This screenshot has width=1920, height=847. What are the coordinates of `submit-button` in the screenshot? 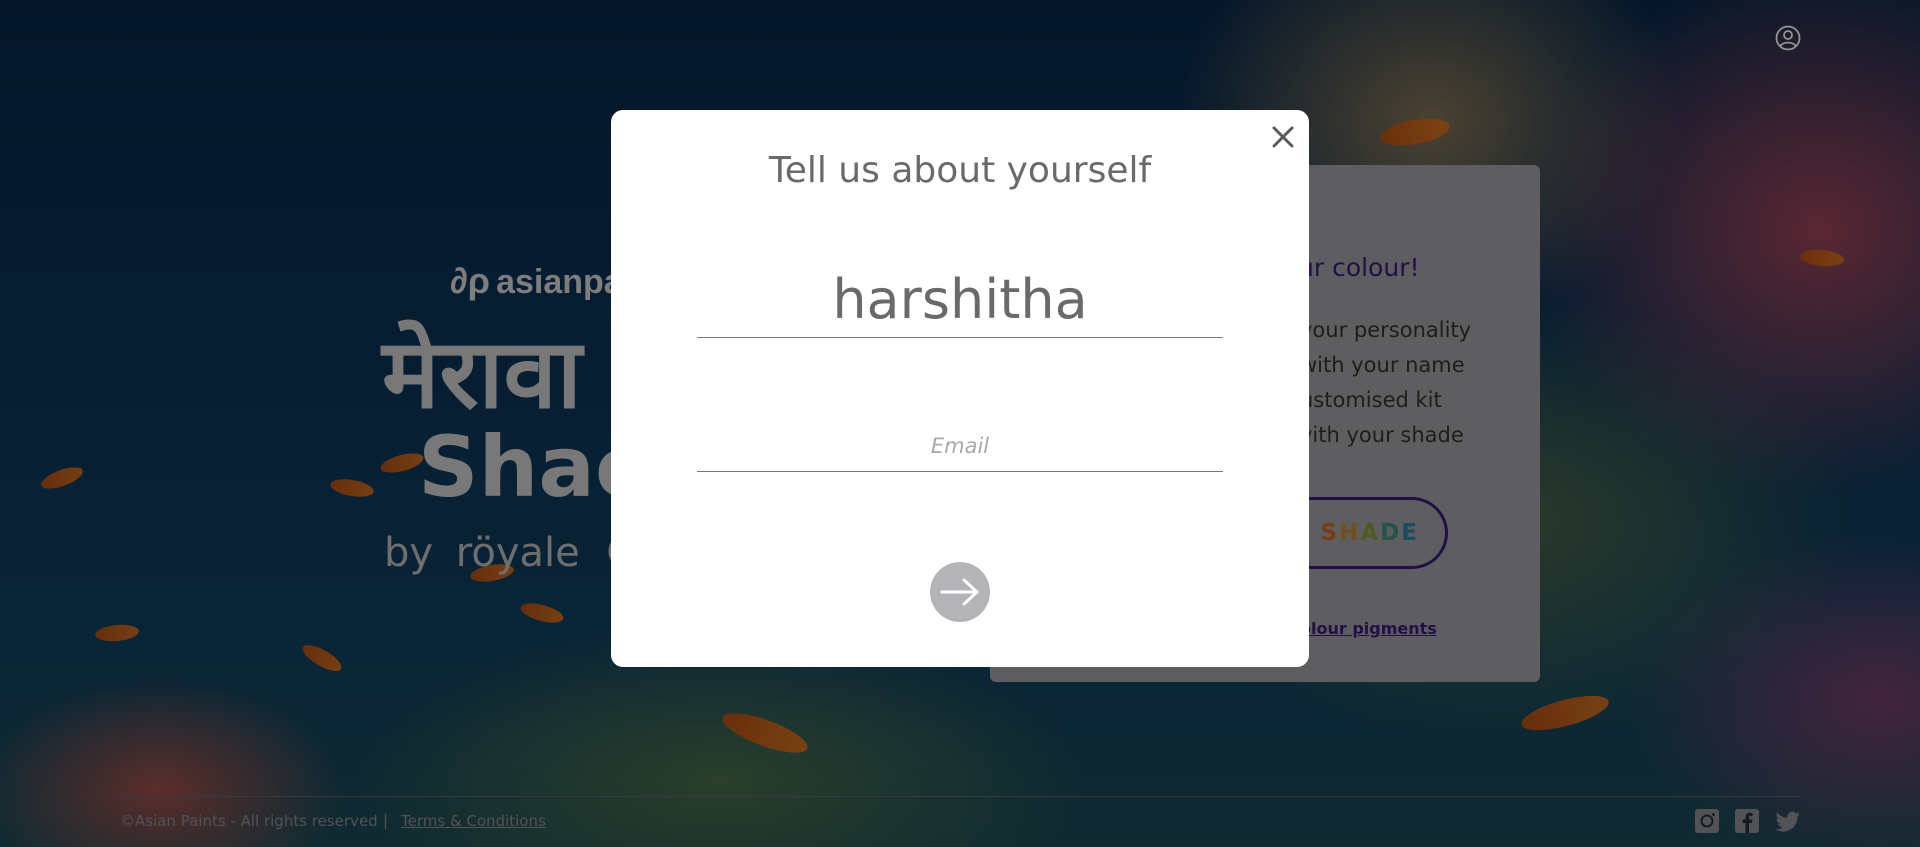 It's located at (960, 592).